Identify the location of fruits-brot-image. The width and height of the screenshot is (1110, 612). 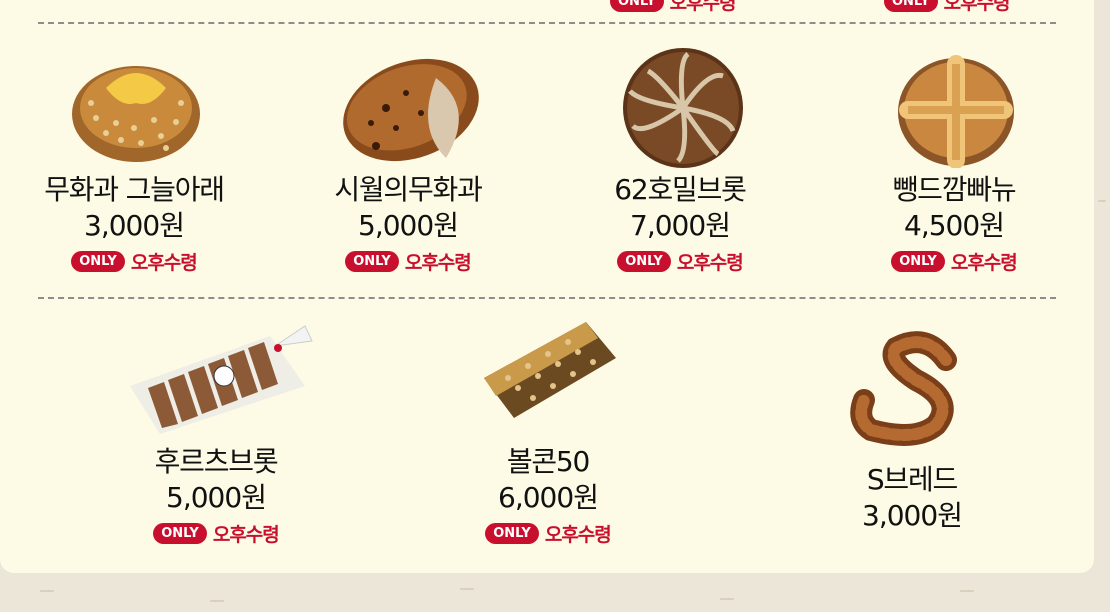
(218, 378).